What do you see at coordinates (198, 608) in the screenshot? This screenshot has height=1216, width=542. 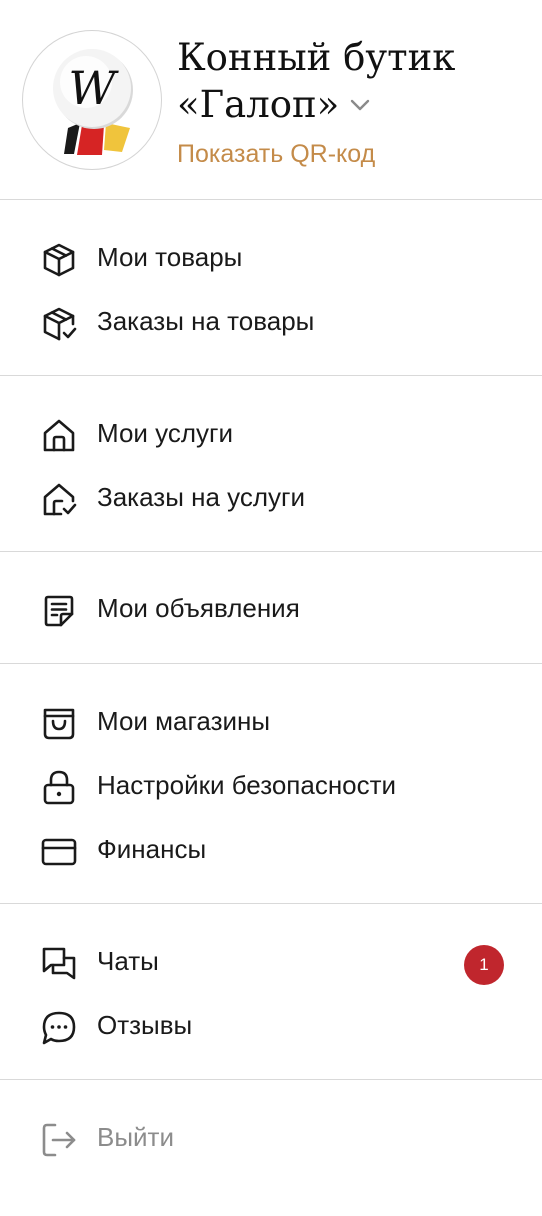 I see `menu-item-label: Мои объявления` at bounding box center [198, 608].